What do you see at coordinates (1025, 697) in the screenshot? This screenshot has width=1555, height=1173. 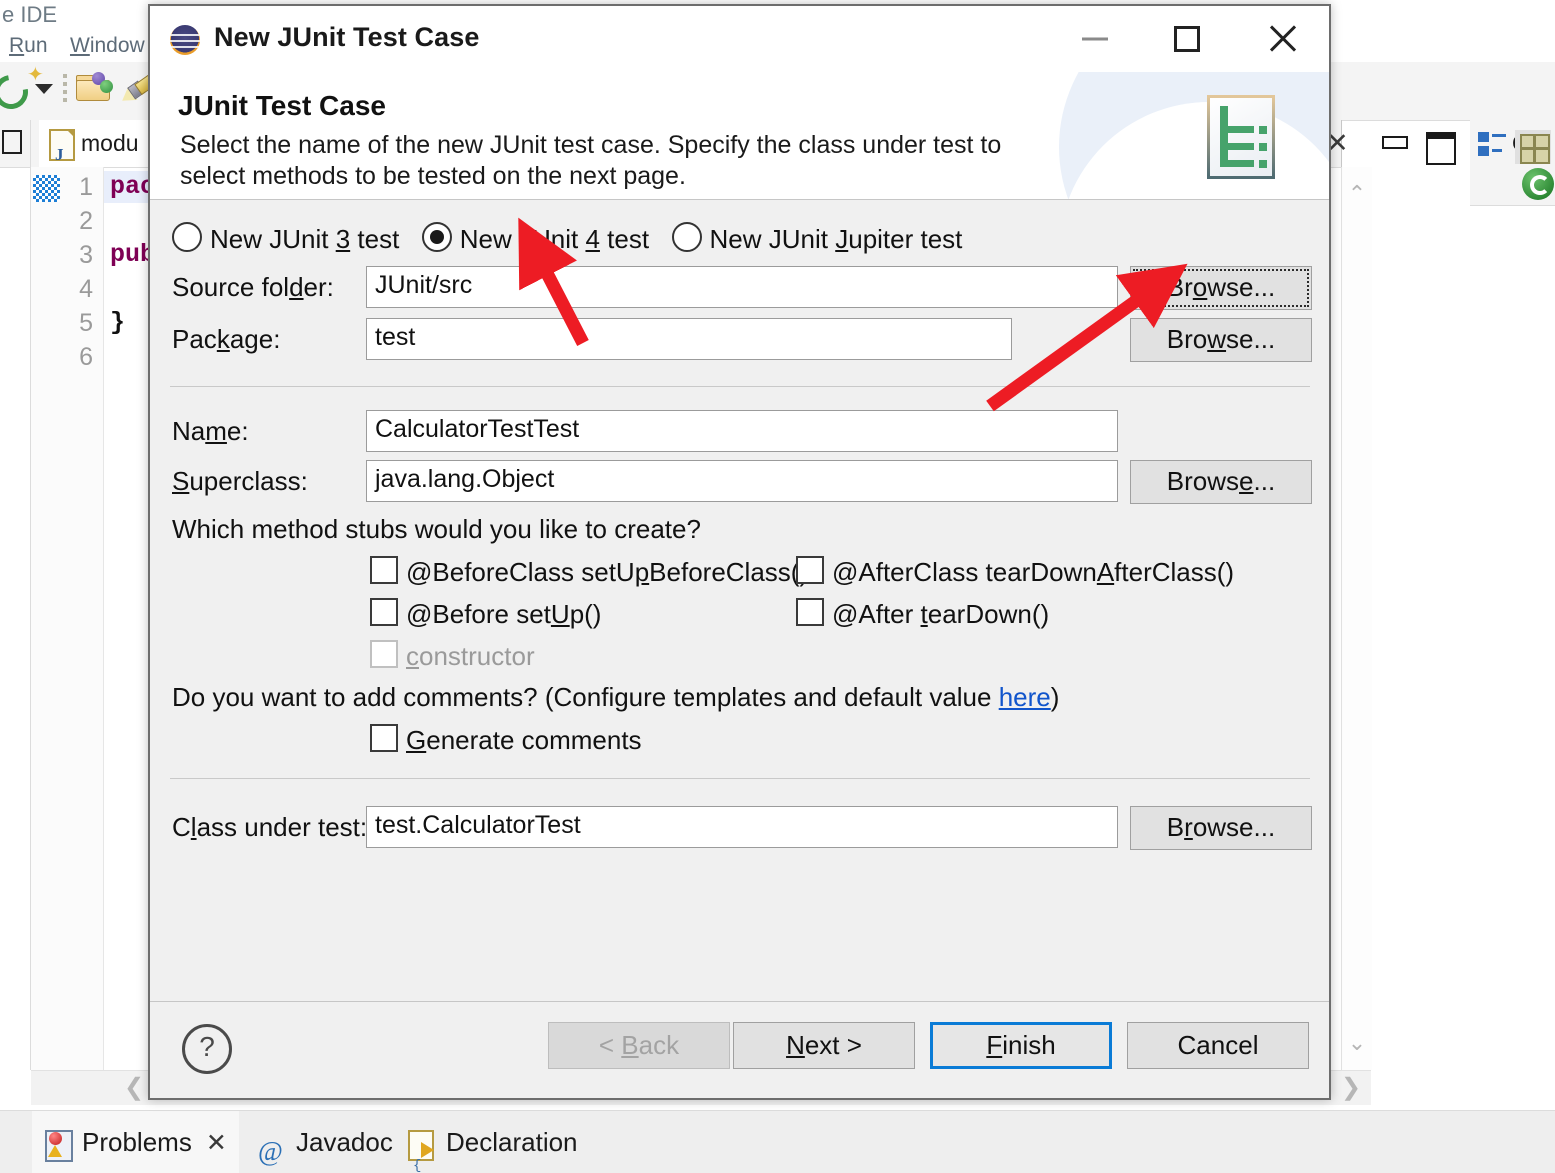 I see `configure-templates-link: here` at bounding box center [1025, 697].